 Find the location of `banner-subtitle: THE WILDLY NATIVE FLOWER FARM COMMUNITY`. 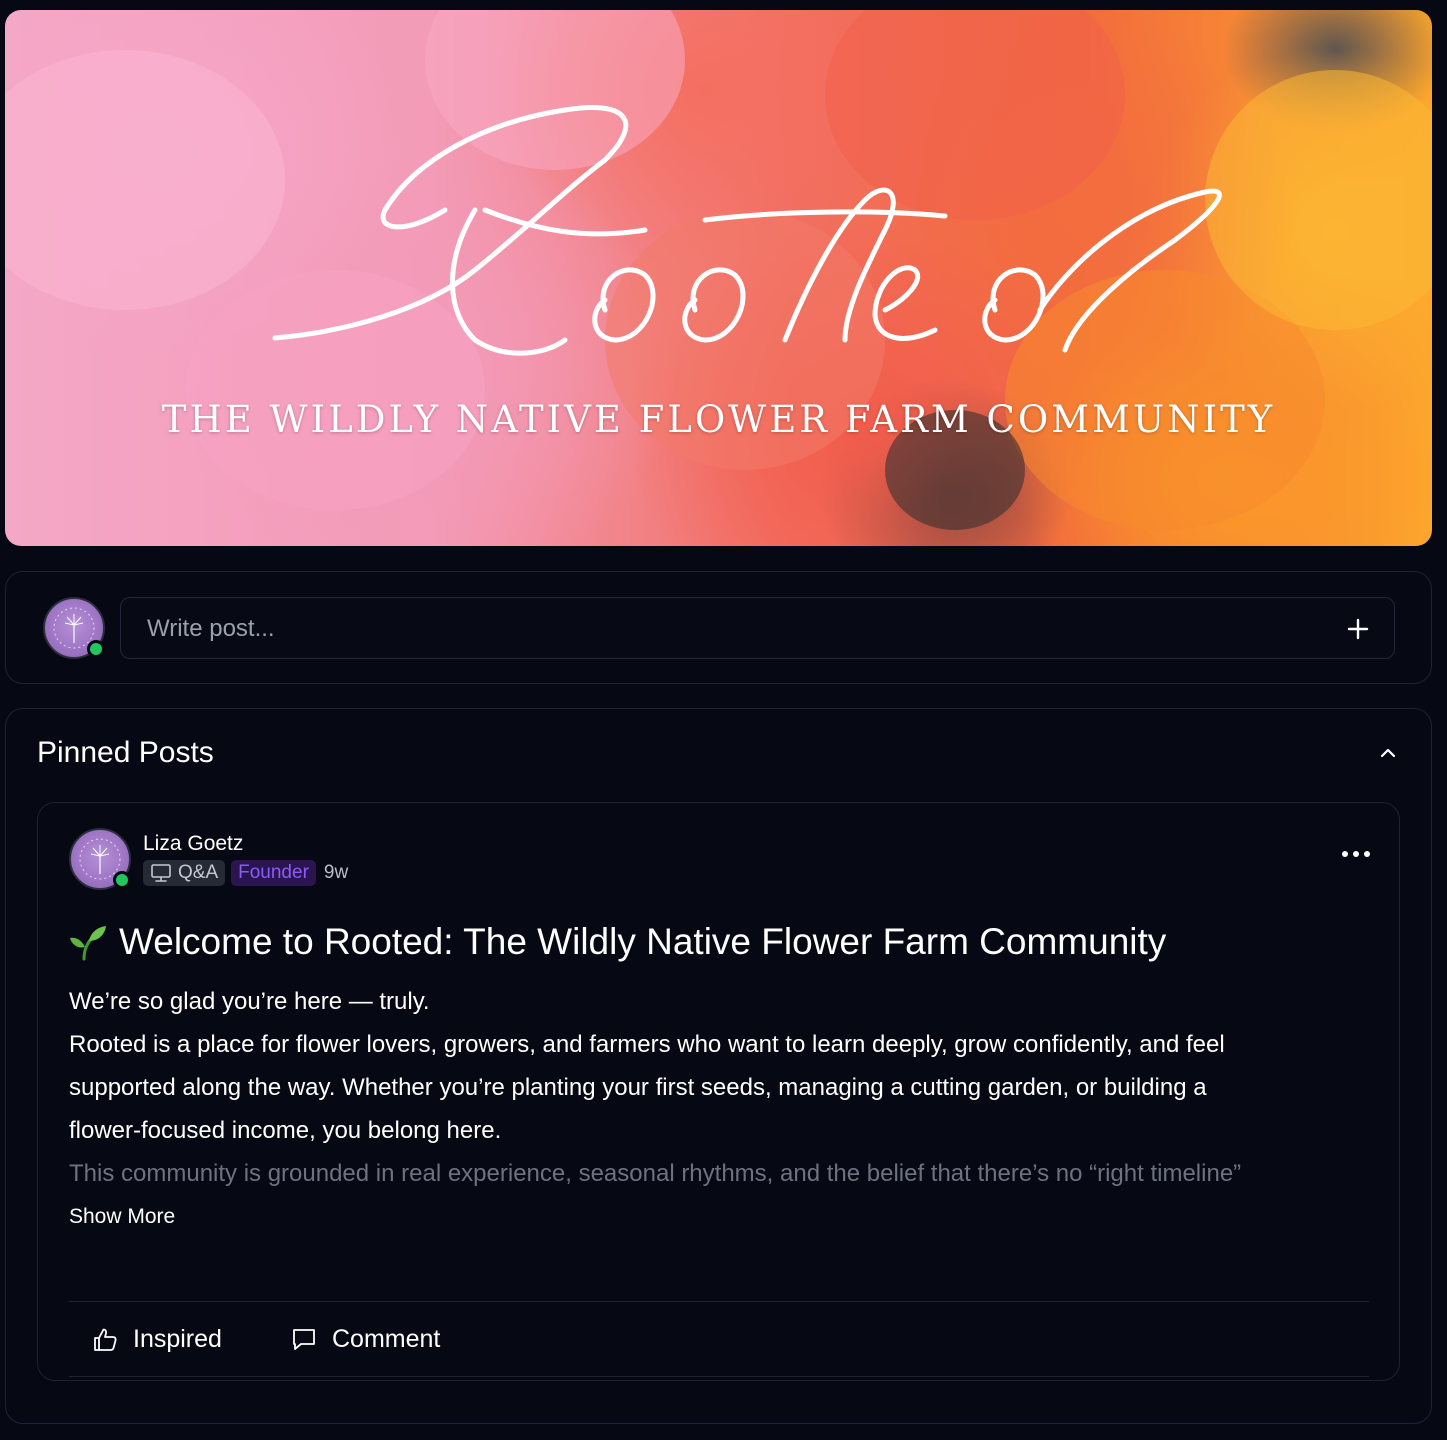

banner-subtitle: THE WILDLY NATIVE FLOWER FARM COMMUNITY is located at coordinates (718, 419).